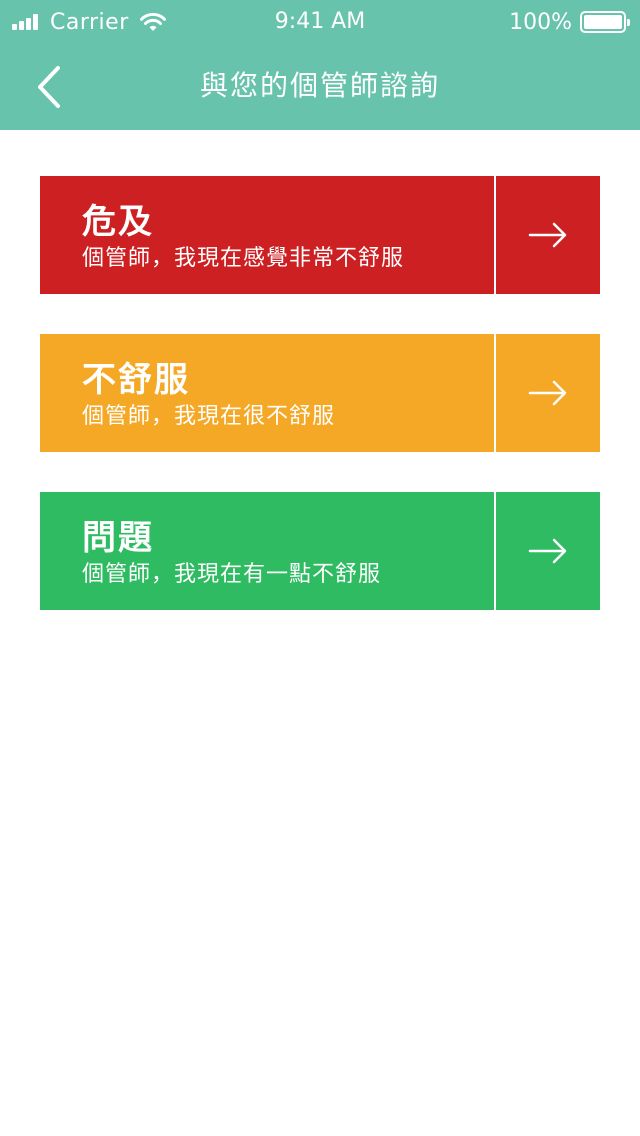  I want to click on option-main: 危及 個管師，我現在感覺非常不舒服, so click(267, 235).